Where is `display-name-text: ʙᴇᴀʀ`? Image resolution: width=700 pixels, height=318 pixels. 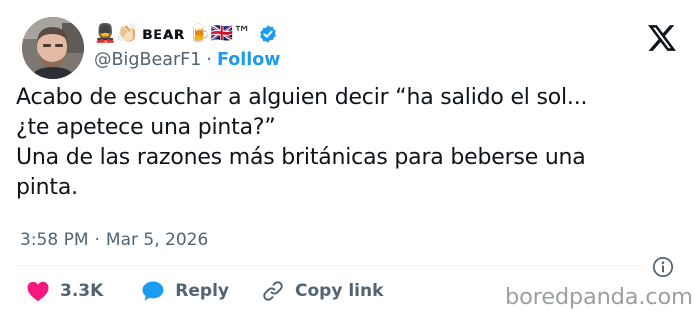 display-name-text: ʙᴇᴀʀ is located at coordinates (163, 34).